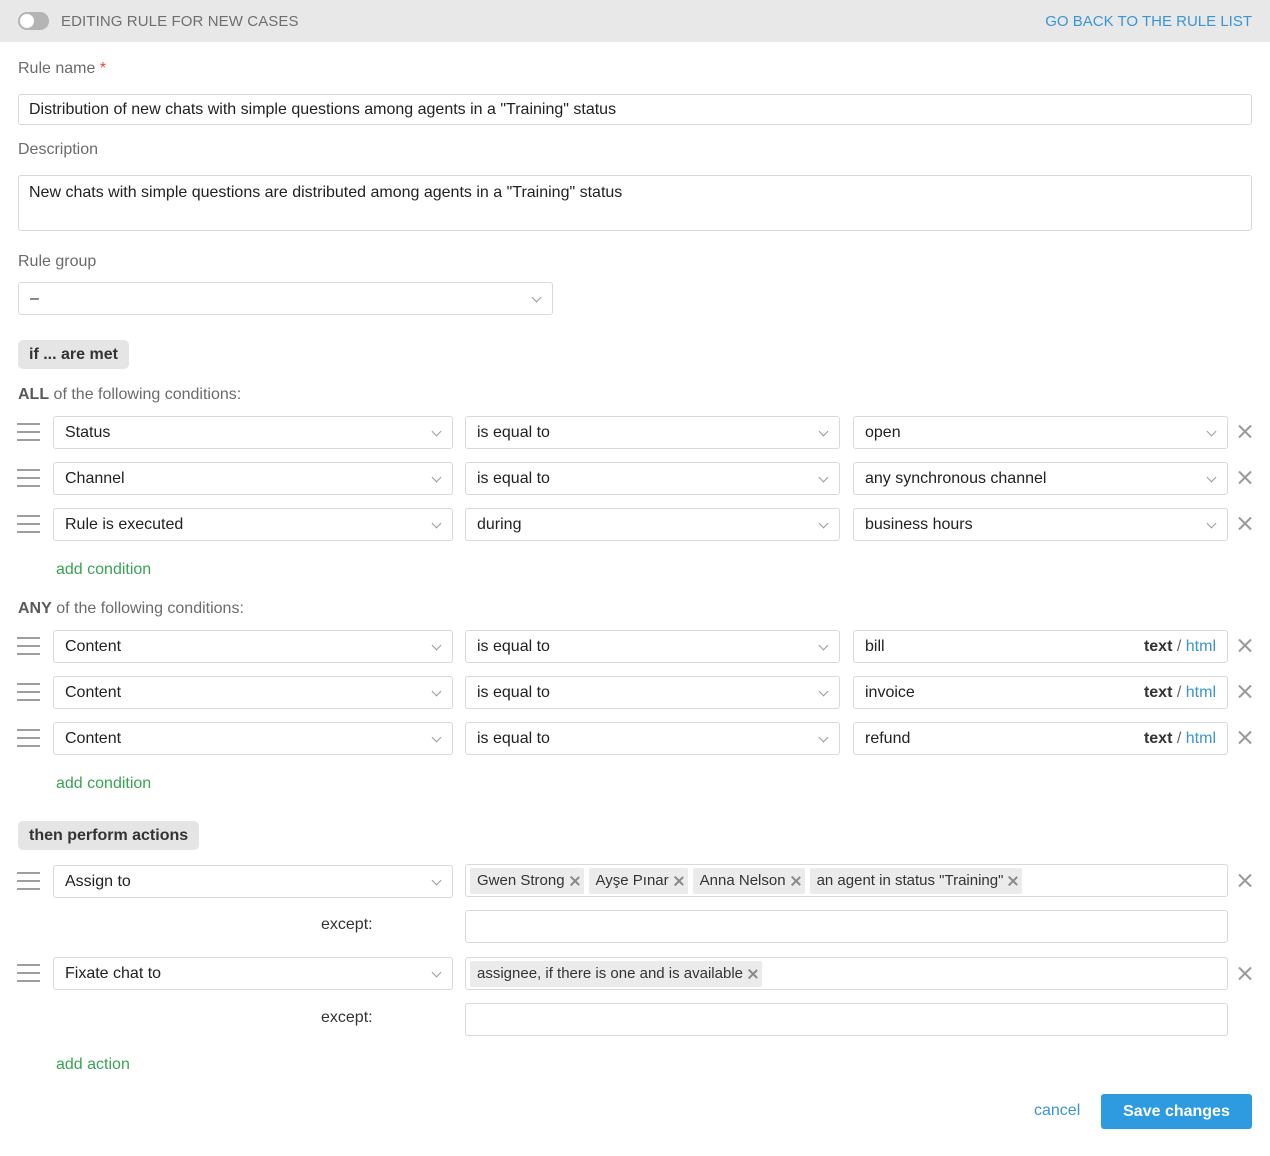 The height and width of the screenshot is (1156, 1270). What do you see at coordinates (652, 524) in the screenshot?
I see `condition-operator-select: during` at bounding box center [652, 524].